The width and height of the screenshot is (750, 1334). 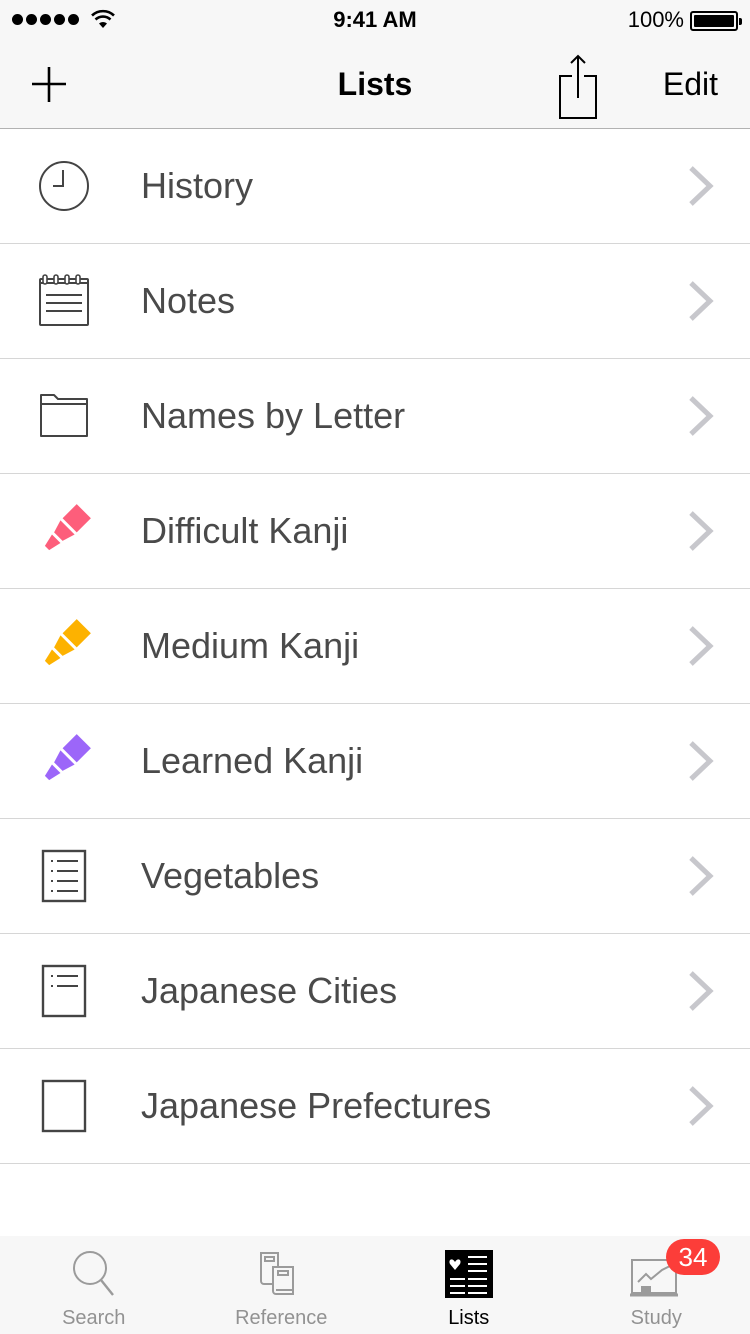 I want to click on blank-document-icon, so click(x=64, y=1106).